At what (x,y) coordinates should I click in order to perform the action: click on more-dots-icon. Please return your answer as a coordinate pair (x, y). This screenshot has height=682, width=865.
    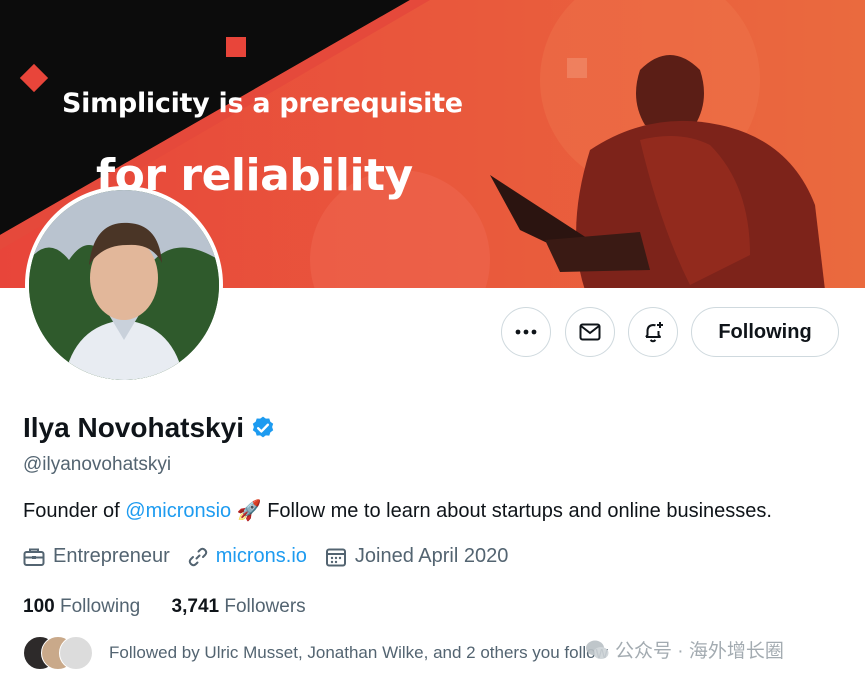
    Looking at the image, I should click on (526, 332).